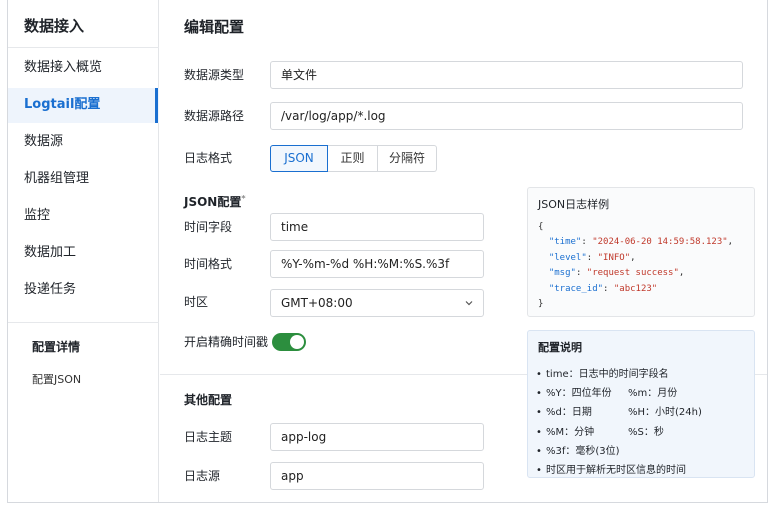 This screenshot has height=512, width=768. What do you see at coordinates (62, 105) in the screenshot?
I see `sidebar-item-logtail-config: Logtail配置` at bounding box center [62, 105].